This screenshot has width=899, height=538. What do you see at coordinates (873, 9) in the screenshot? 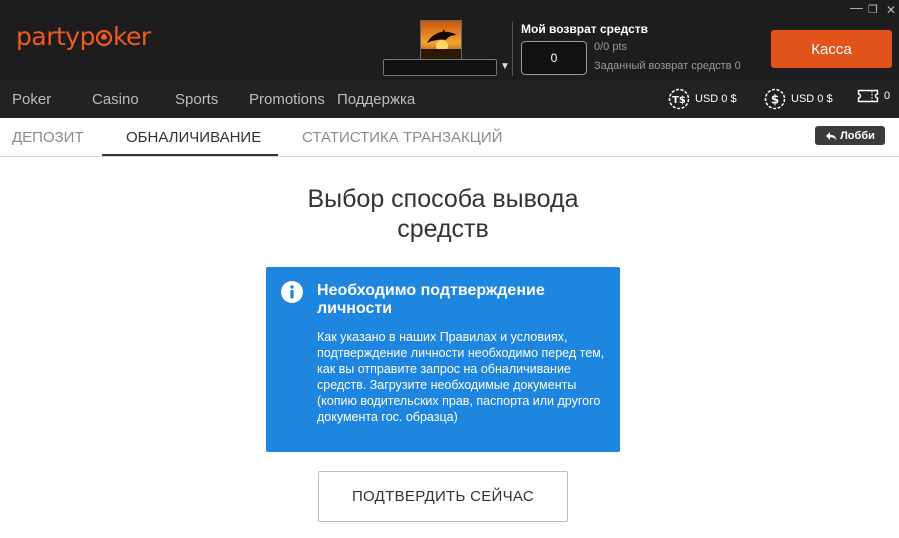
I see `restore-icon: ❐` at bounding box center [873, 9].